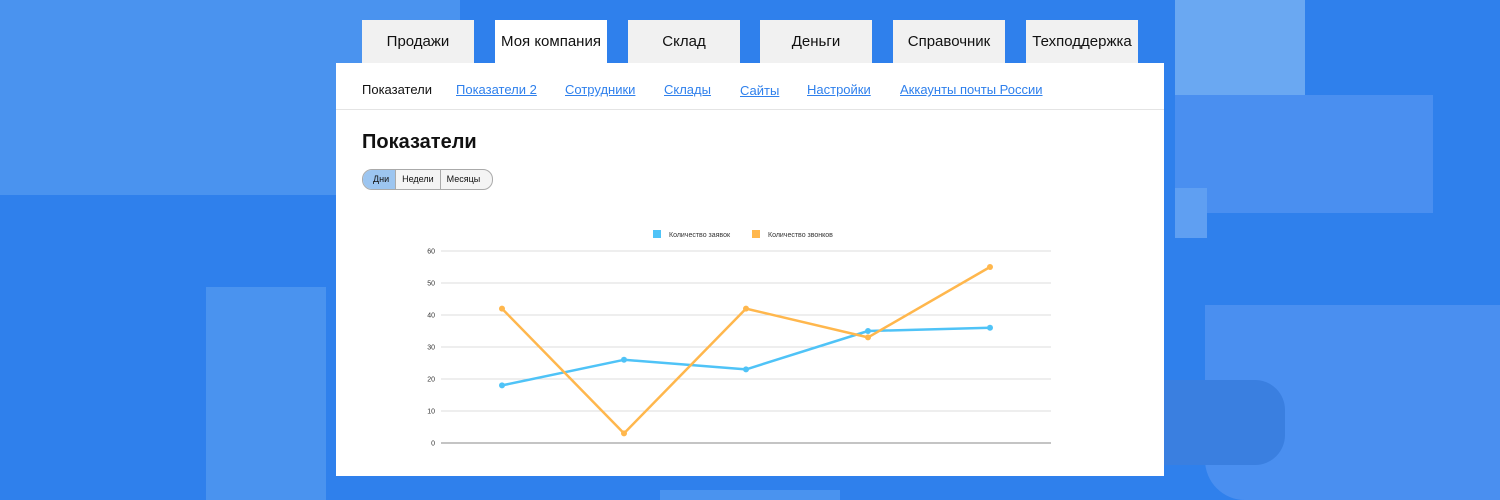  Describe the element at coordinates (431, 284) in the screenshot. I see `y-tick-label: 50` at that location.